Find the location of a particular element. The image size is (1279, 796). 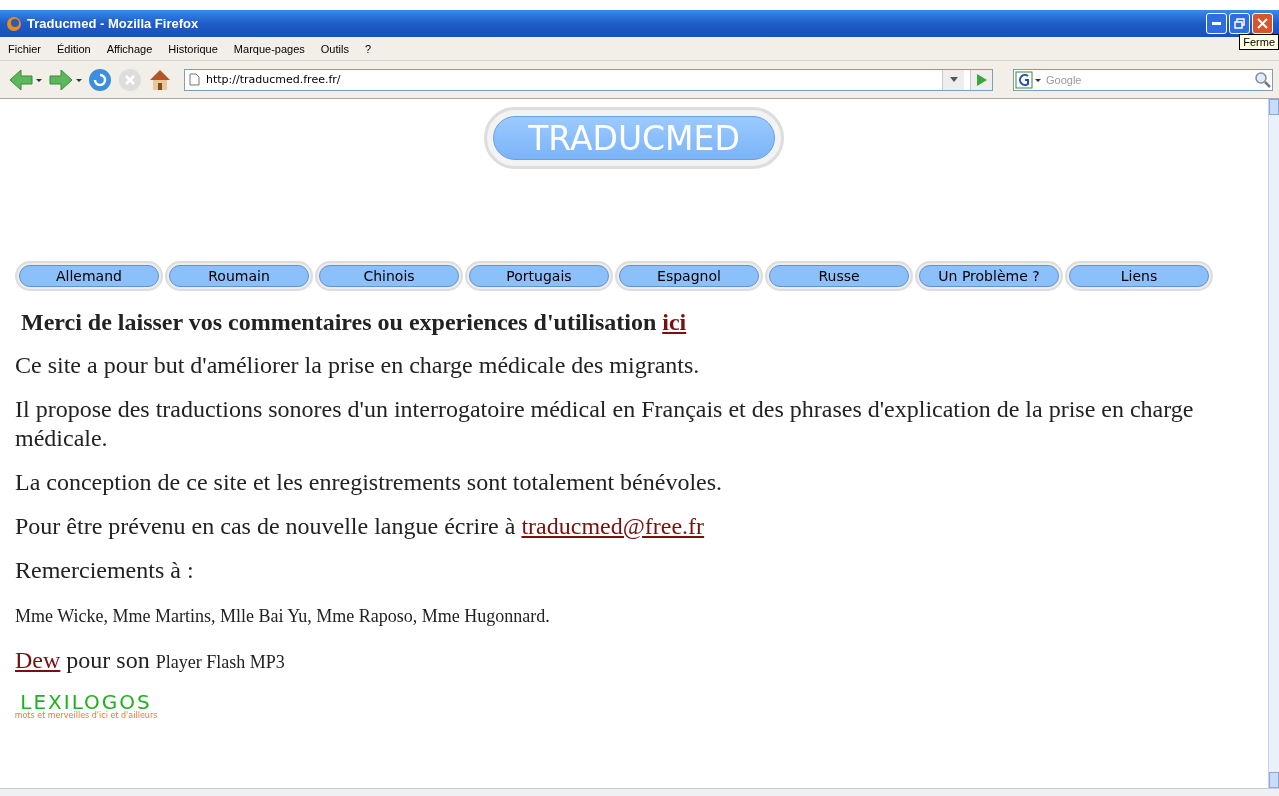

paragraph: Il propose des traductions sonores d'un interrogatoire médical en Français et des phrases d'explication de la prise en charge médicale. is located at coordinates (605, 424).